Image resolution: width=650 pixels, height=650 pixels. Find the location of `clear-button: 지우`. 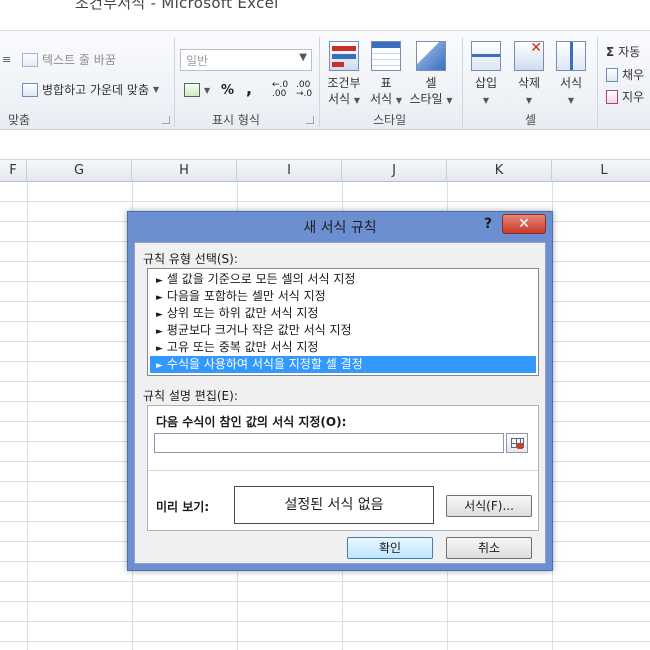

clear-button: 지우 is located at coordinates (625, 96).